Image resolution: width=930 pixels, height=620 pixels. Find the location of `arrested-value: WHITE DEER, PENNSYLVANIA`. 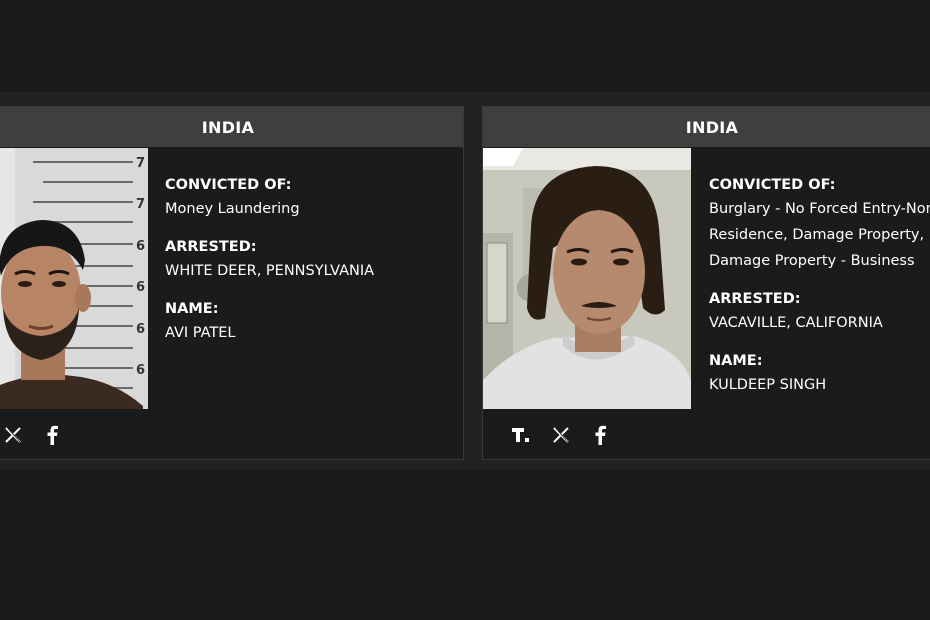

arrested-value: WHITE DEER, PENNSYLVANIA is located at coordinates (270, 271).